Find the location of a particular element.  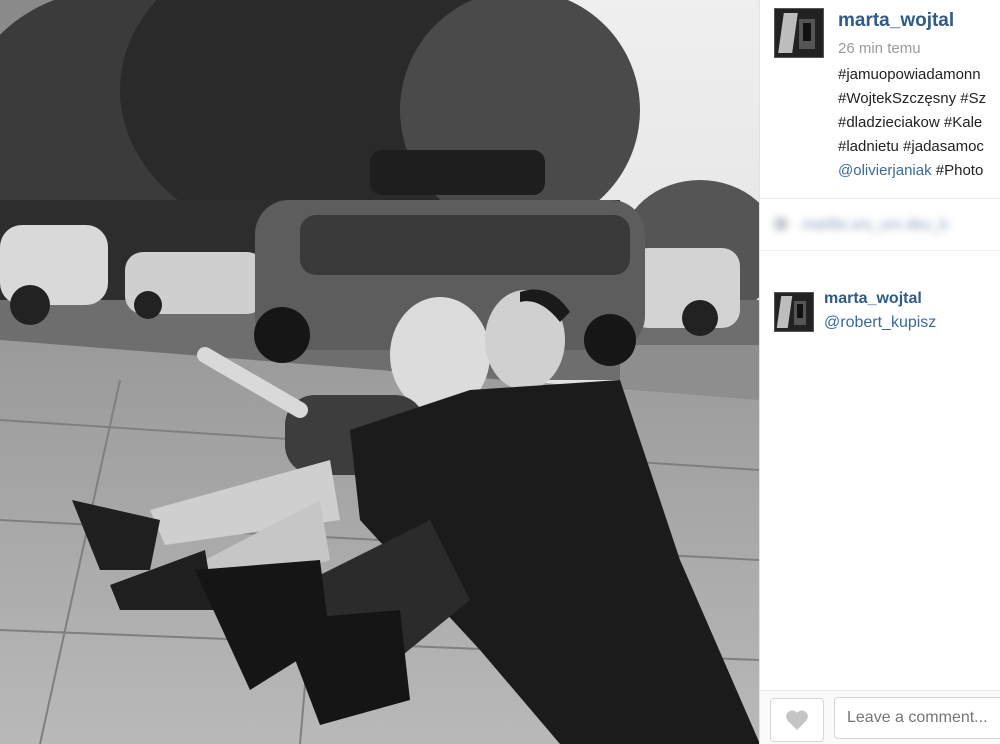

post-timestamp: 26 min temu is located at coordinates (879, 48).